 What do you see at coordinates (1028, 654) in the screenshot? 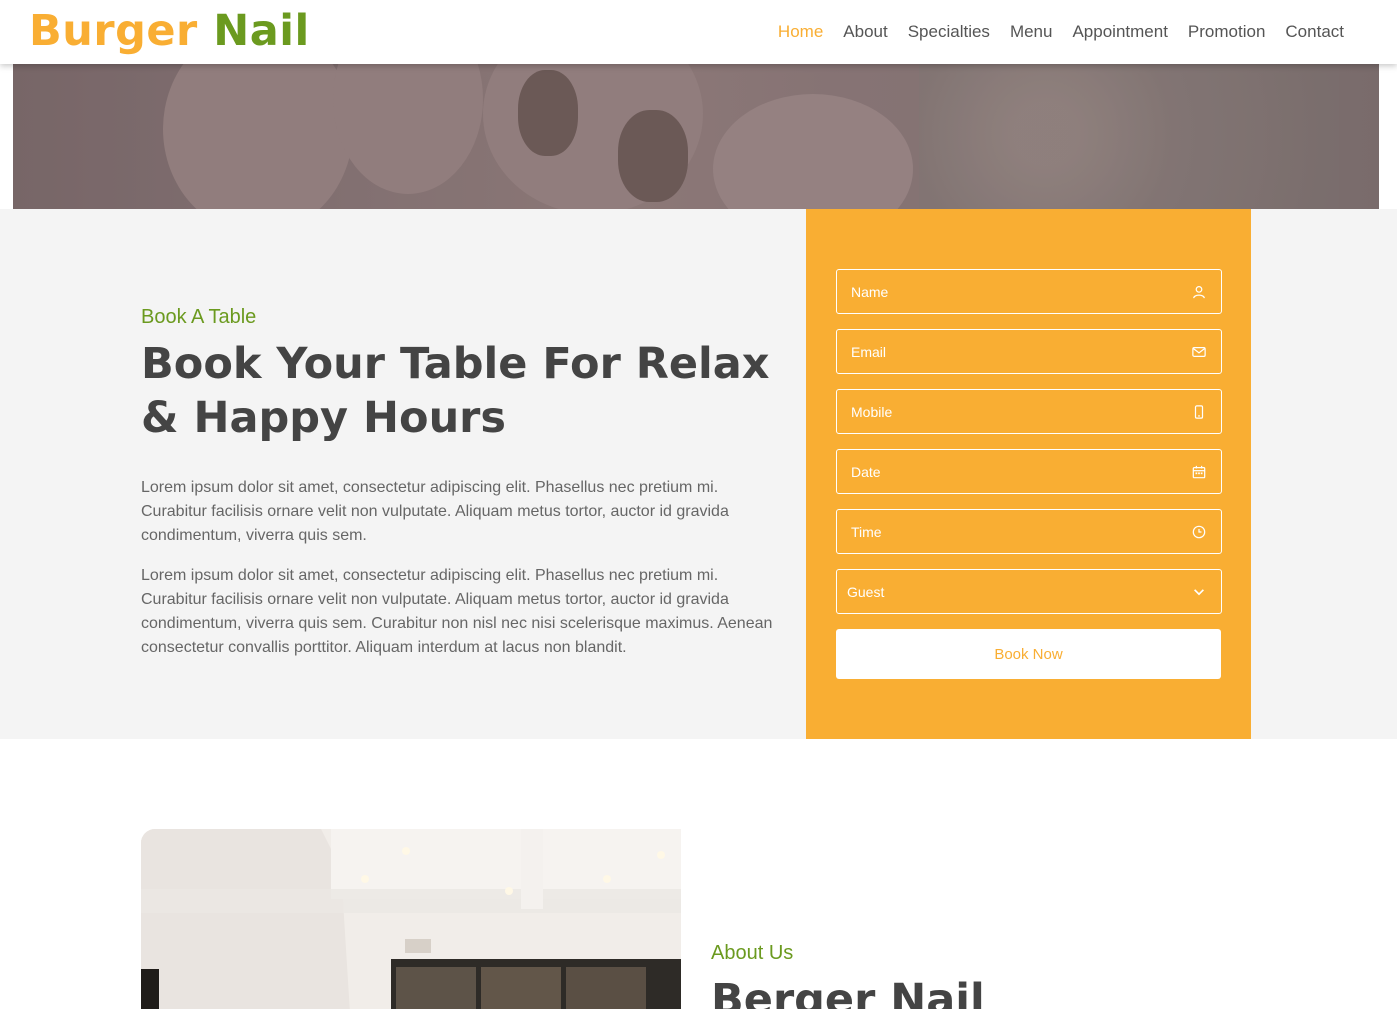
I see `book-now-button: Book Now` at bounding box center [1028, 654].